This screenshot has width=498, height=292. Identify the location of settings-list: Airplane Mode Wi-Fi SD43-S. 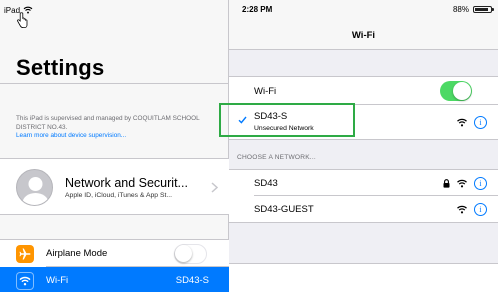
(114, 265).